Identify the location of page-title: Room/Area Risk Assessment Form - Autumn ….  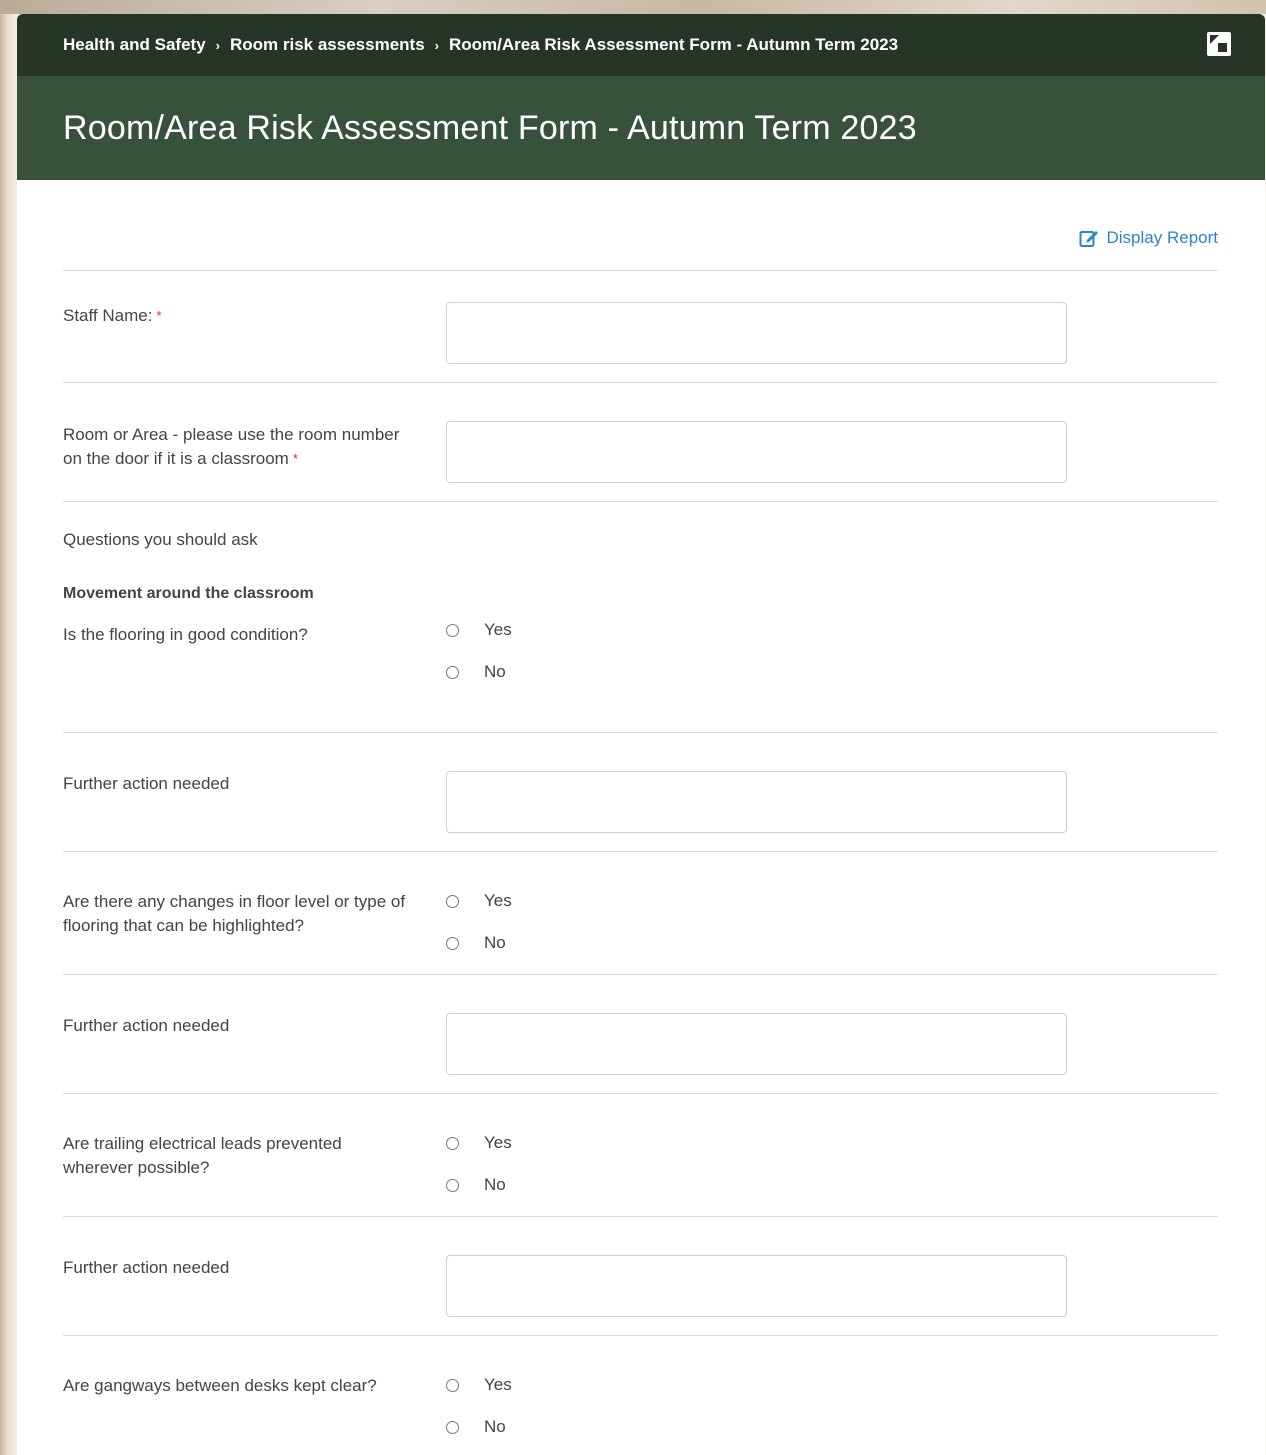
(490, 127).